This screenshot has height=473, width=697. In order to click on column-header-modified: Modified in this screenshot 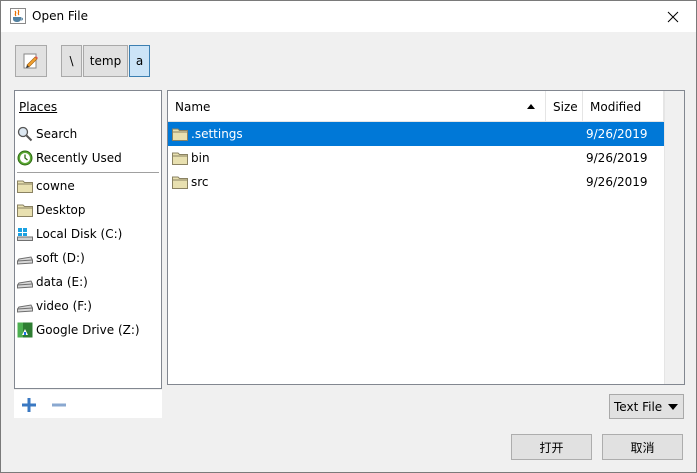, I will do `click(623, 106)`.